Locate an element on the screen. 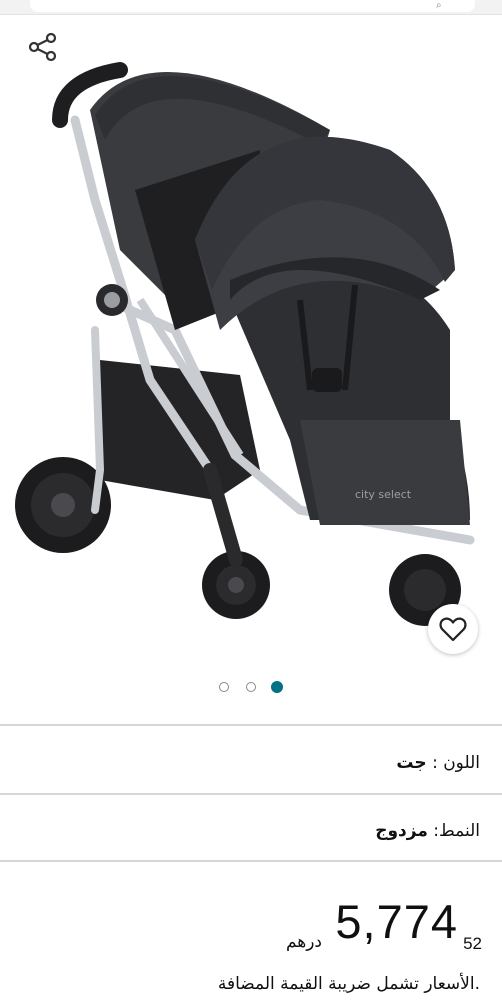 This screenshot has width=502, height=1000. price-whole: 5,774 is located at coordinates (396, 921).